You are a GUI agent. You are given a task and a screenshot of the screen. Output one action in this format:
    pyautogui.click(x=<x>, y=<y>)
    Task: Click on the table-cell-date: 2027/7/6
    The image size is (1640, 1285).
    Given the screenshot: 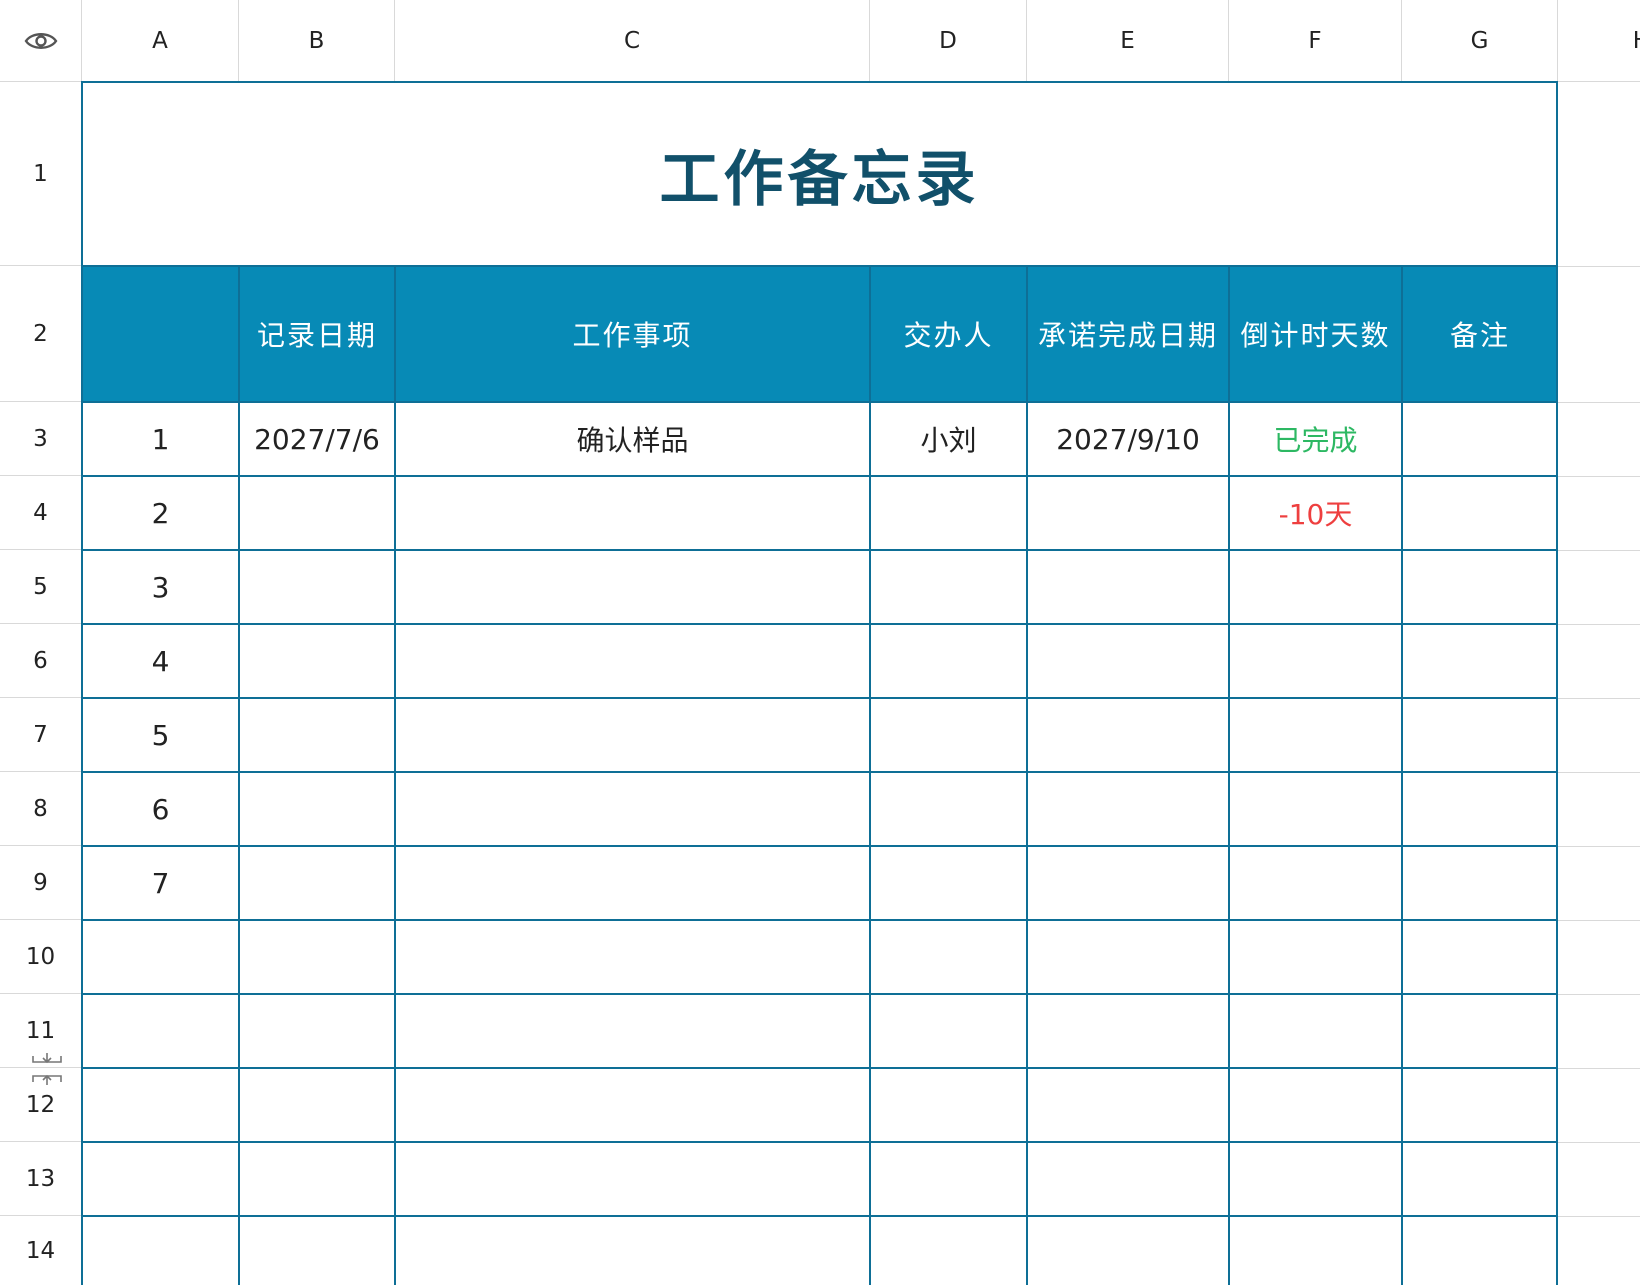 What is the action you would take?
    pyautogui.click(x=317, y=439)
    